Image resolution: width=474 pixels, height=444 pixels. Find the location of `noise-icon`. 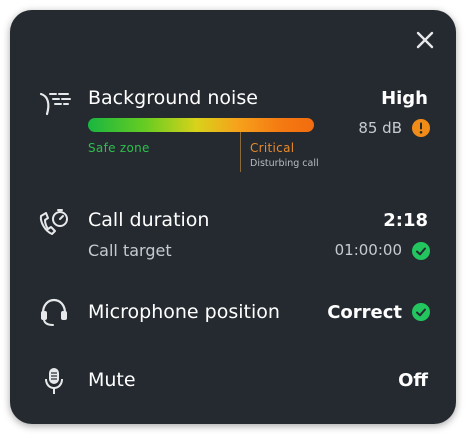

noise-icon is located at coordinates (55, 105).